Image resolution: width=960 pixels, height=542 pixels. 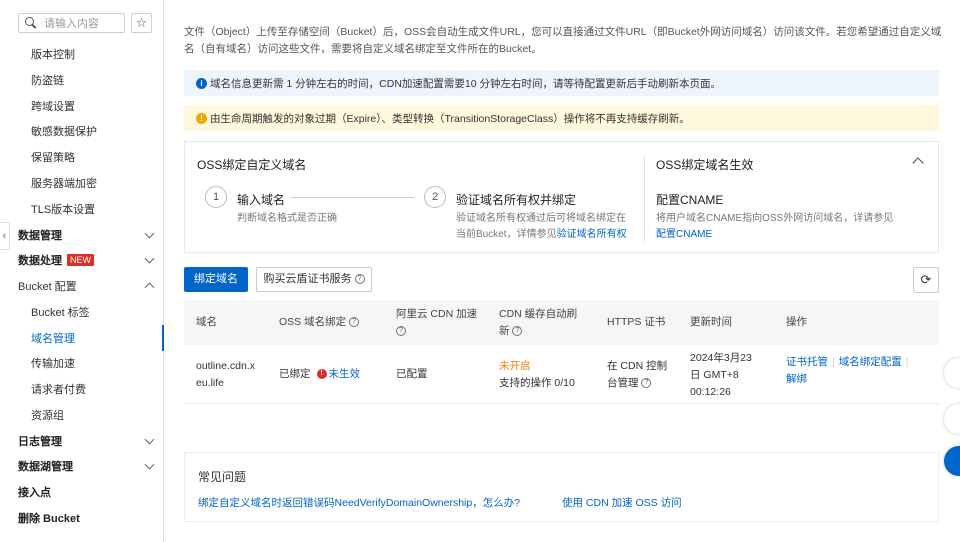 I want to click on sidebar-item-version-control: 版本控制, so click(x=81, y=54).